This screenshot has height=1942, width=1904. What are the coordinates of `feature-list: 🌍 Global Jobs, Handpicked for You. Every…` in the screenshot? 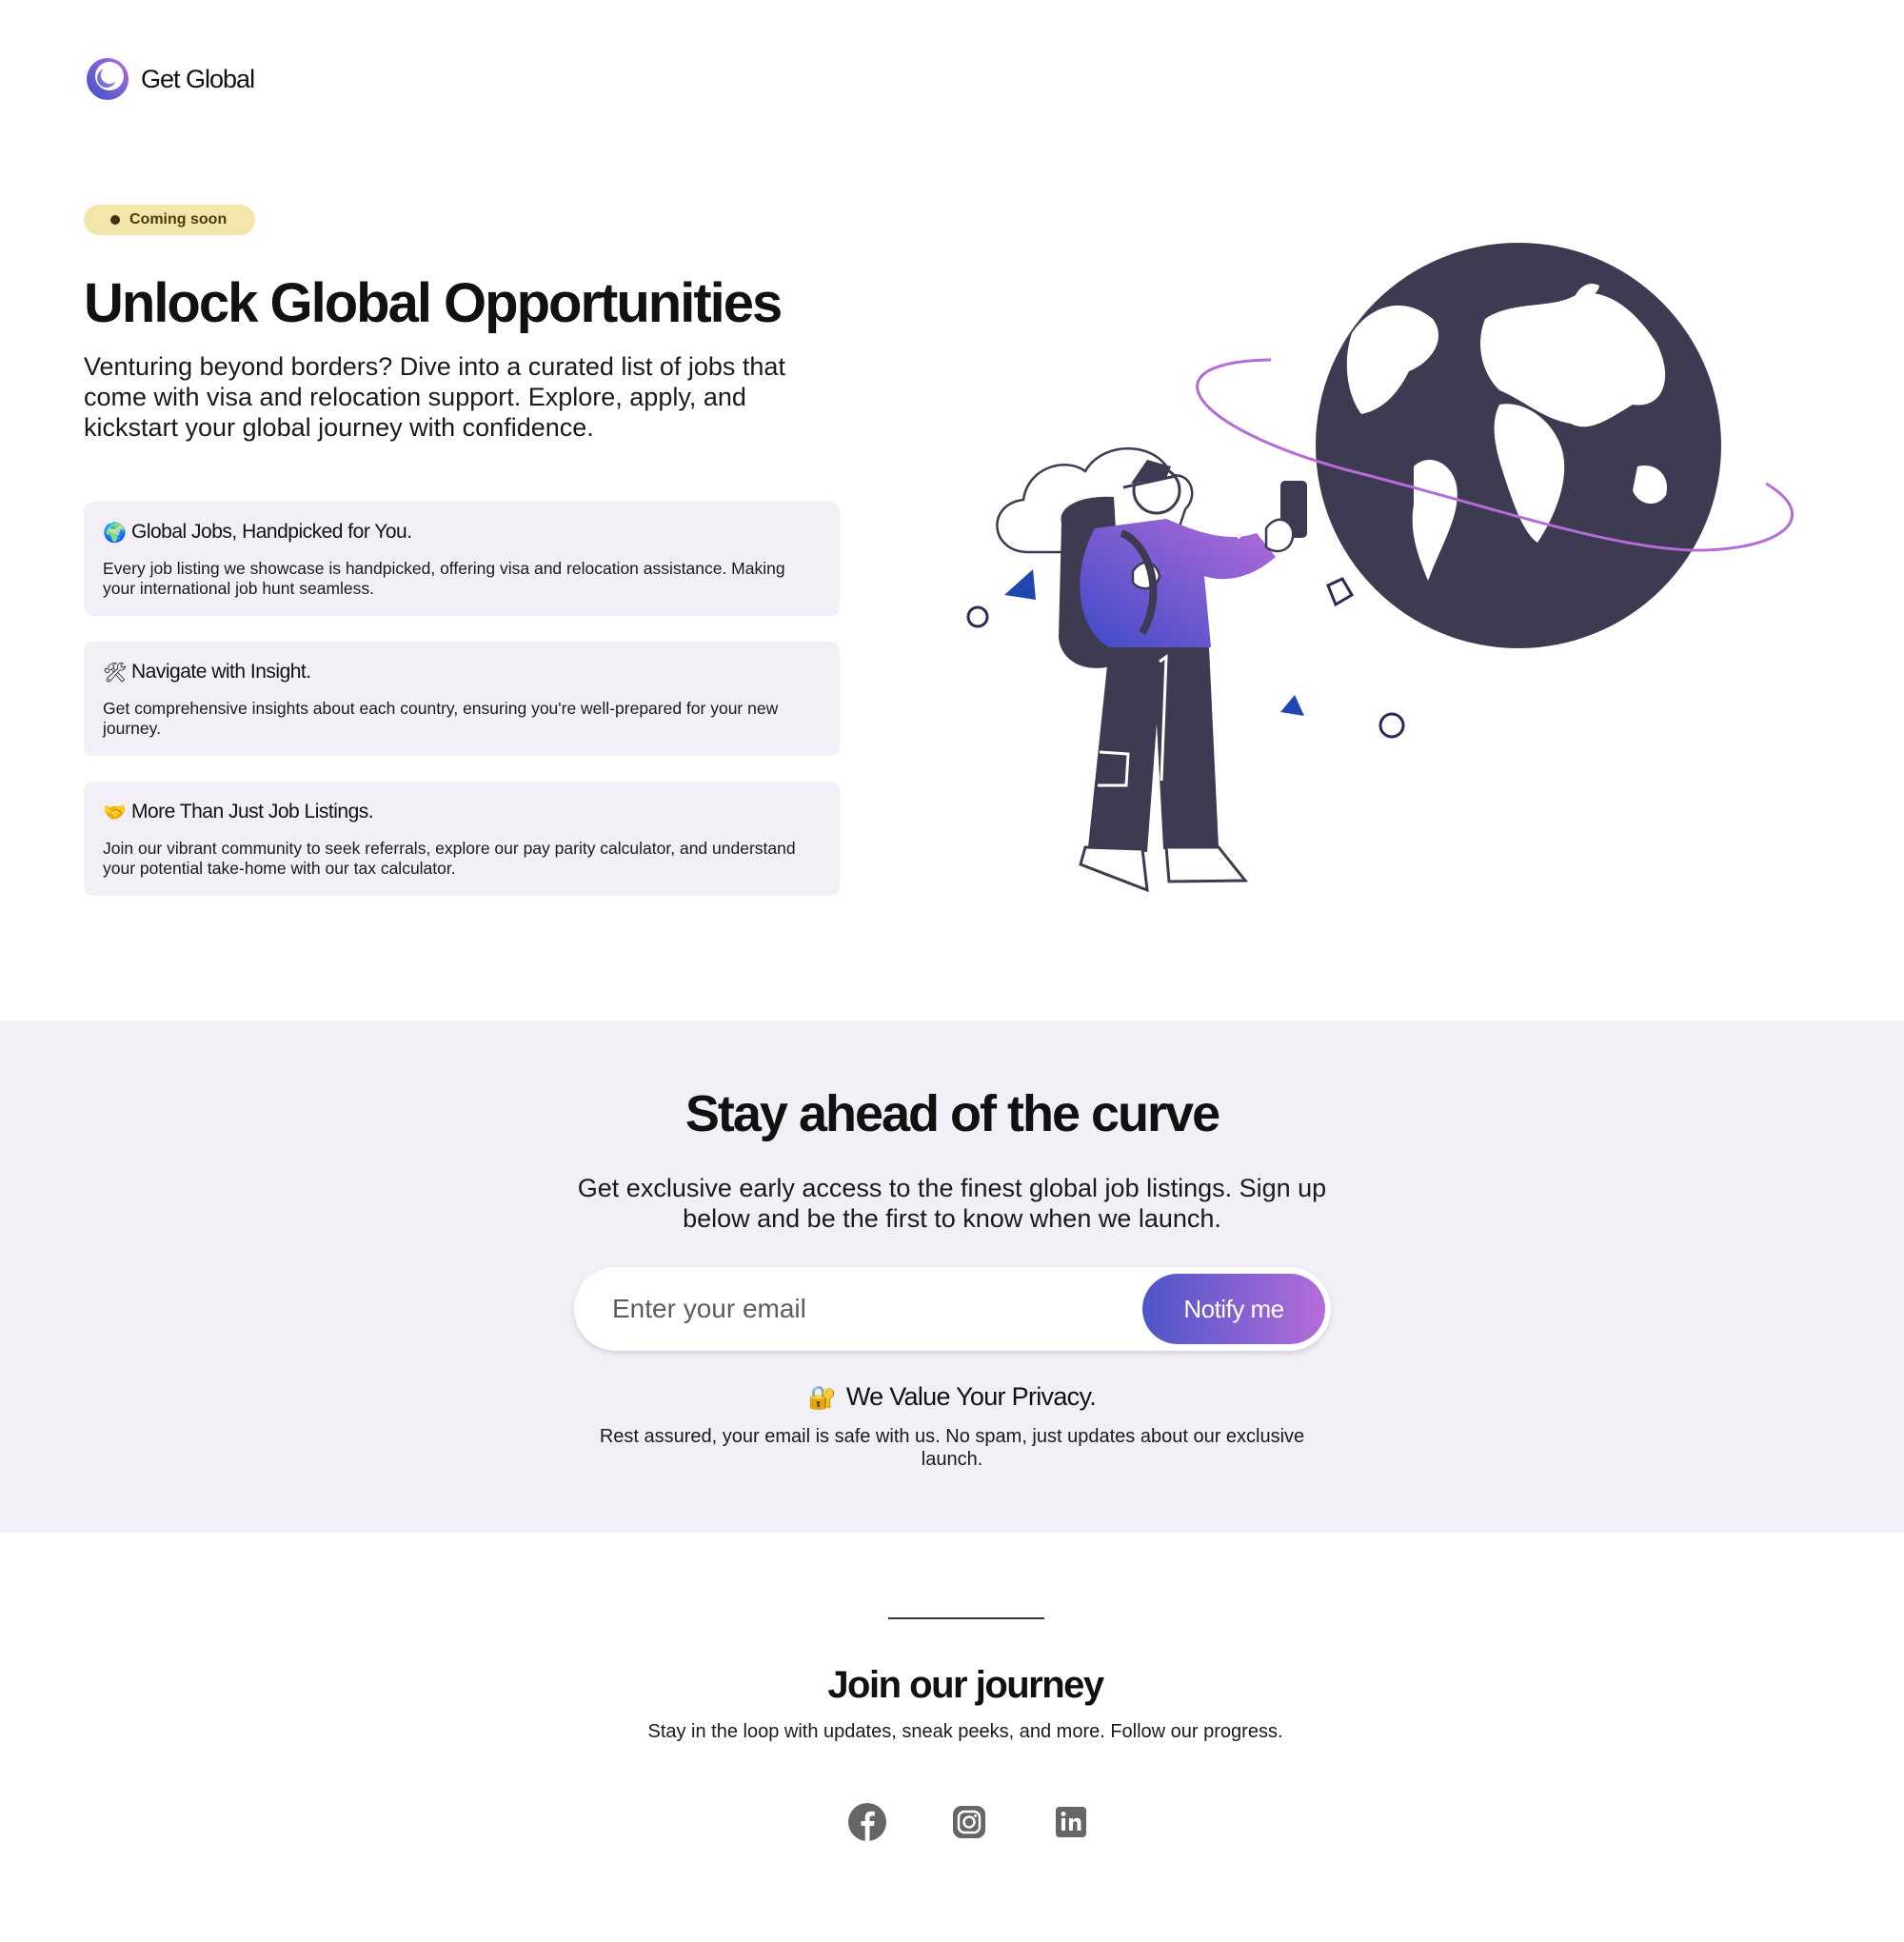 It's located at (464, 698).